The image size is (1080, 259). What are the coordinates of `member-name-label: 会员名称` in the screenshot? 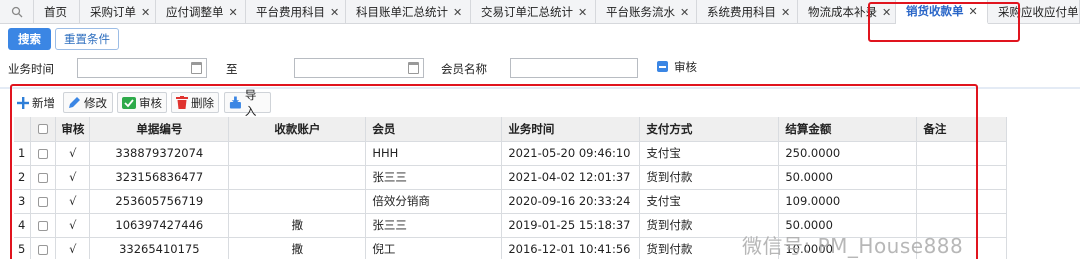 It's located at (464, 69).